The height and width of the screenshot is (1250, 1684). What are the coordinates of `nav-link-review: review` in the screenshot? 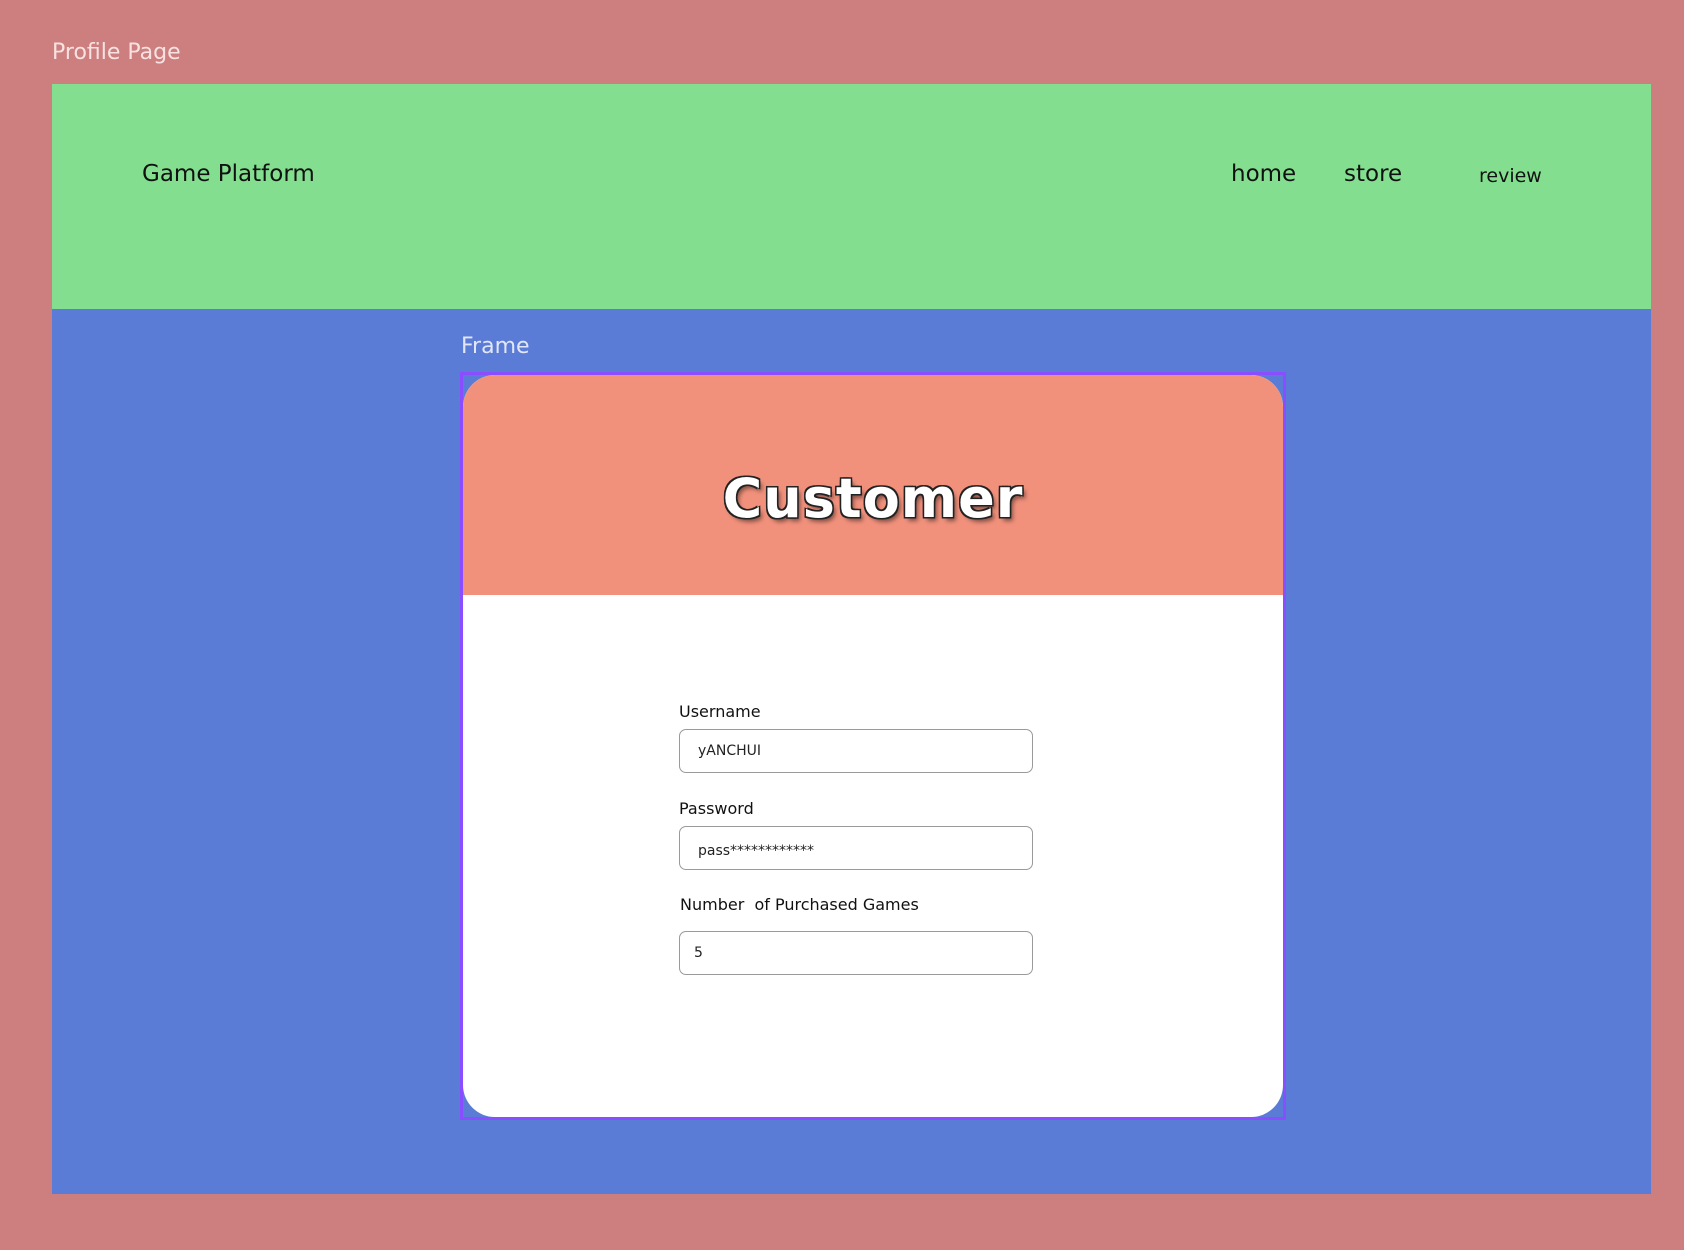 It's located at (1510, 176).